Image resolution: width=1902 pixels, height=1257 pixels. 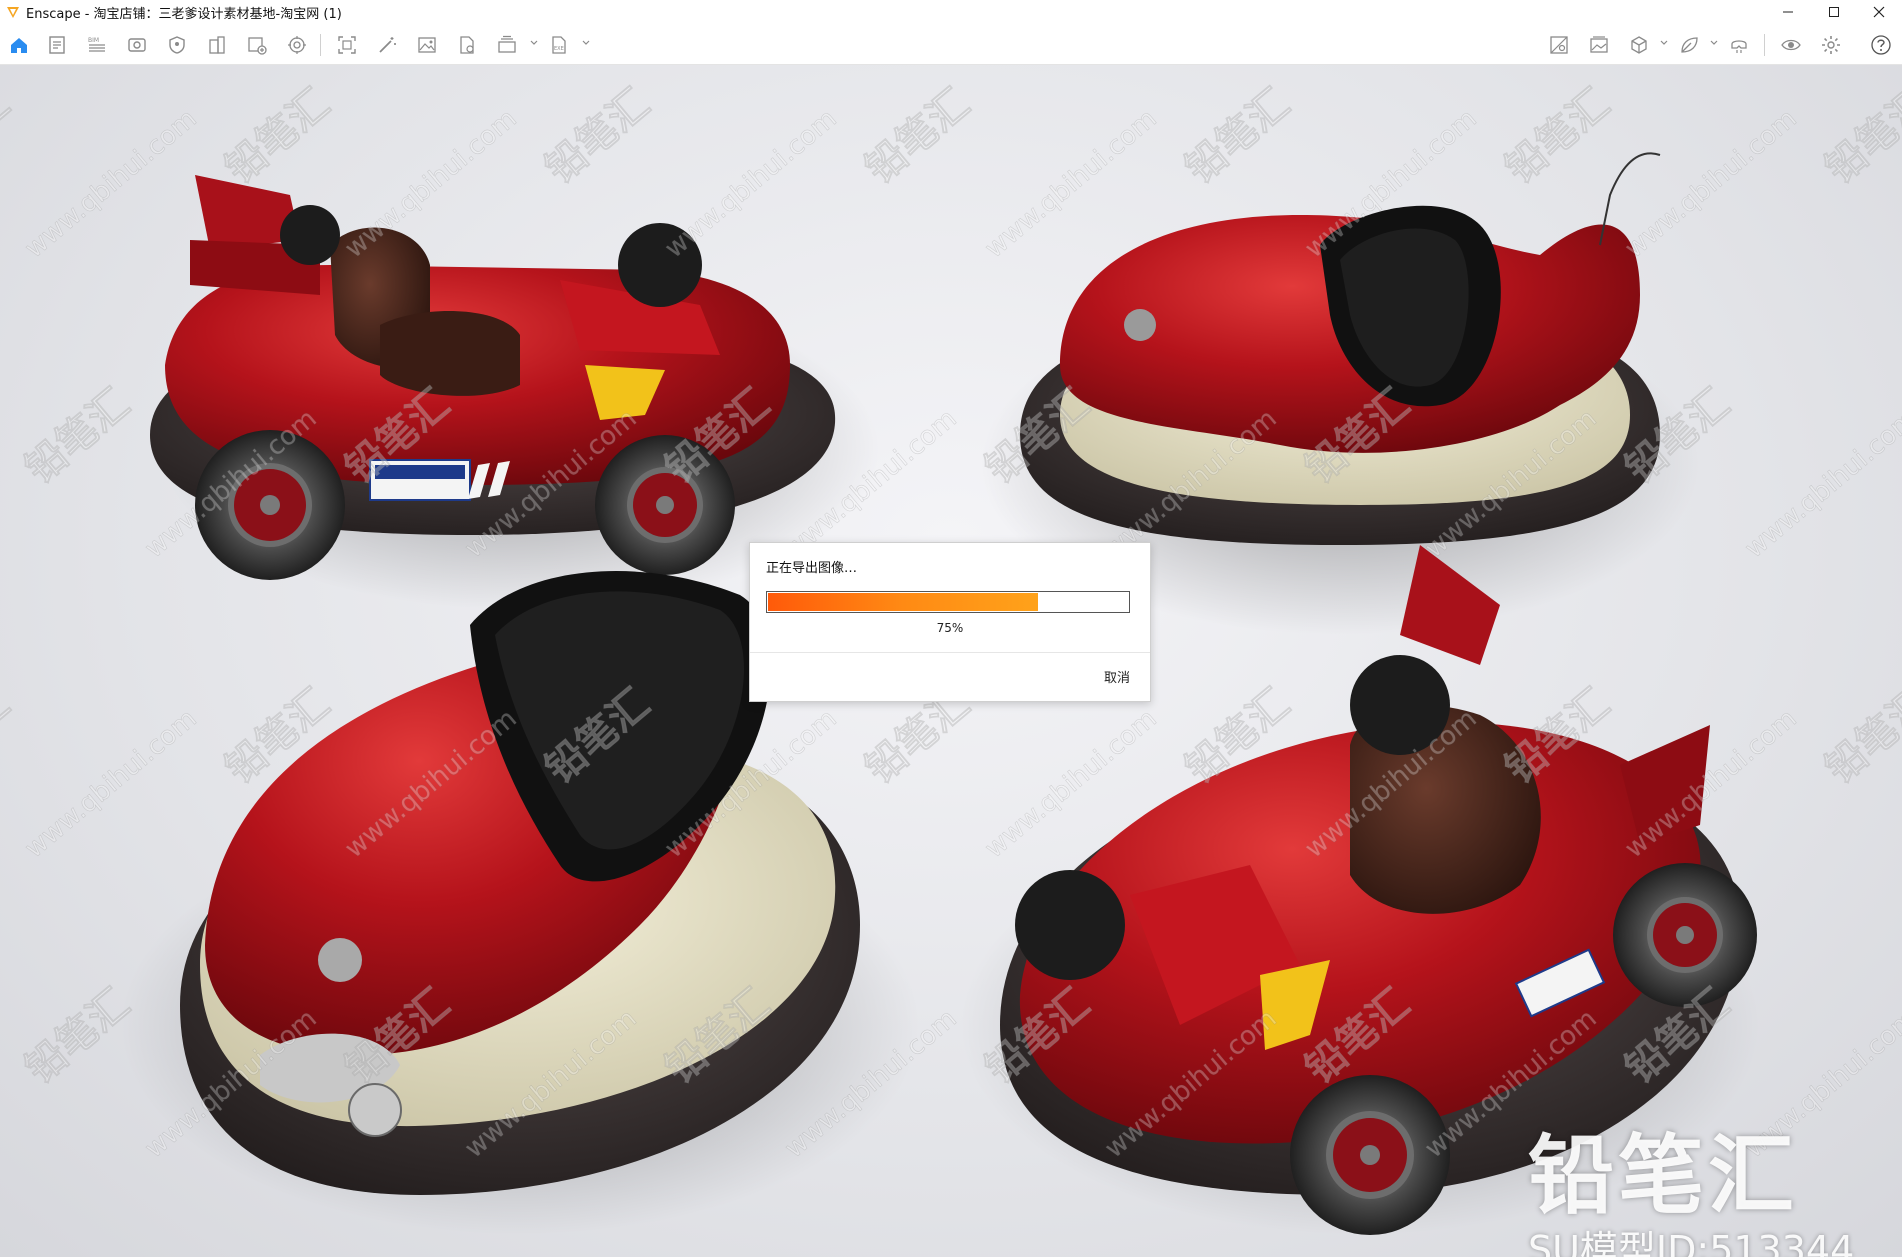 I want to click on progress-percent: 75%, so click(x=950, y=628).